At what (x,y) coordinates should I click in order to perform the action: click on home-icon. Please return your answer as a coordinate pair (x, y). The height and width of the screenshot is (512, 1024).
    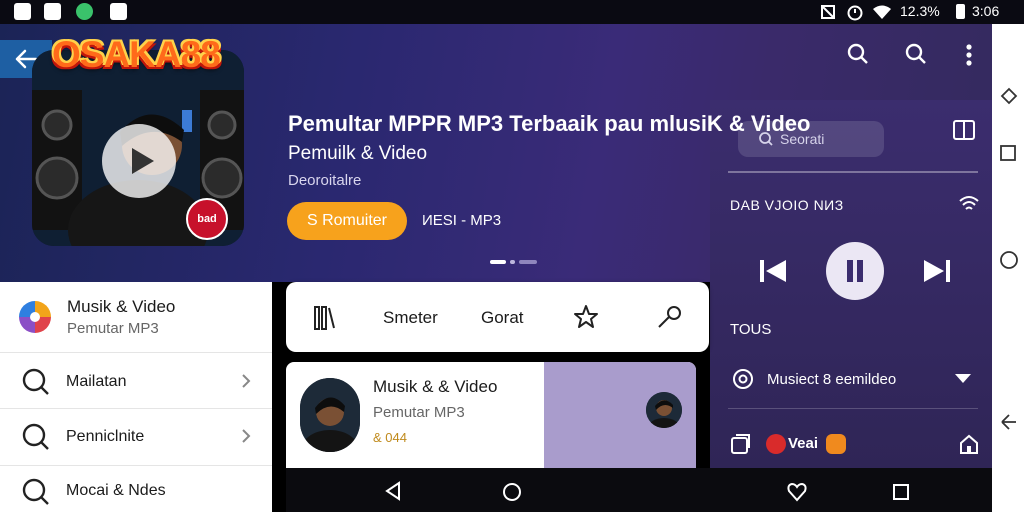
    Looking at the image, I should click on (969, 444).